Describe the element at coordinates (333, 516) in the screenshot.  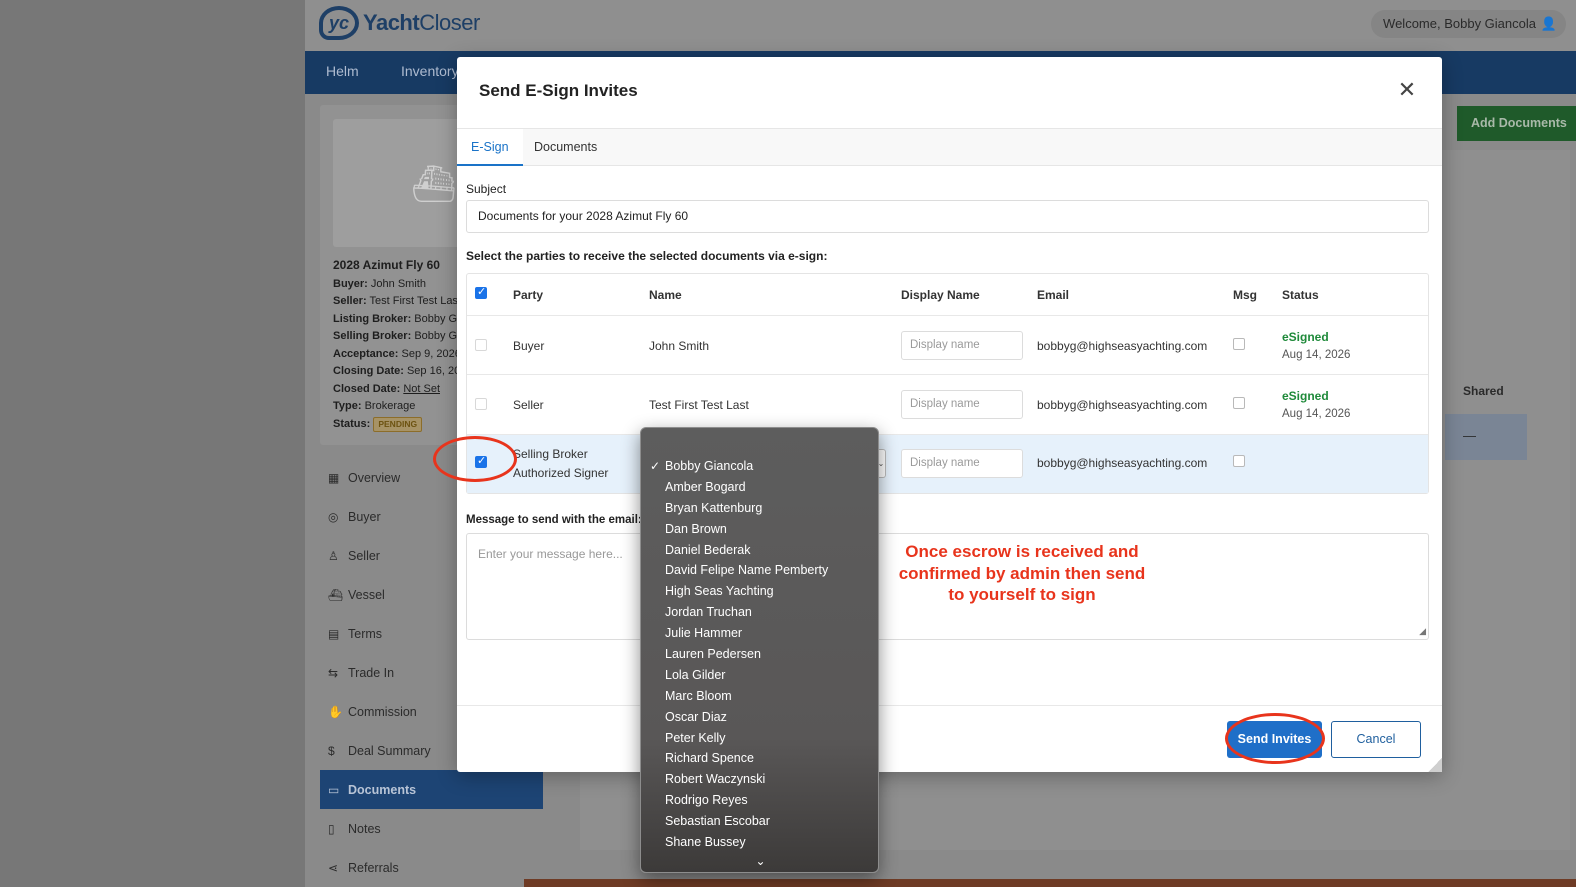
I see `user-circle-icon: ◎` at that location.